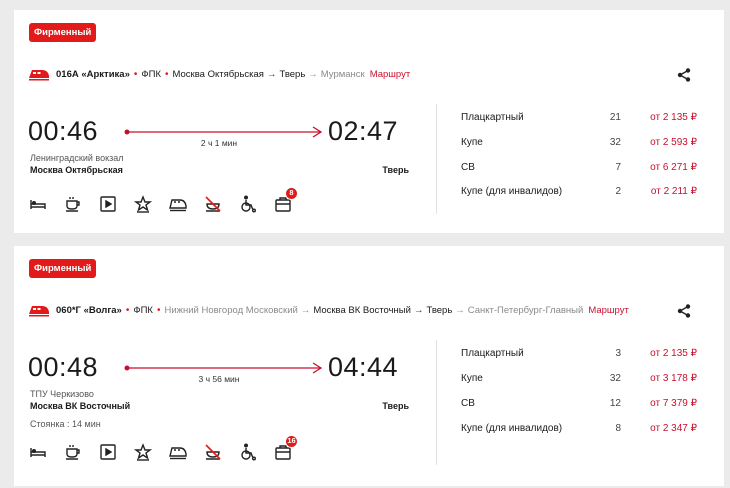 The width and height of the screenshot is (730, 488). Describe the element at coordinates (231, 310) in the screenshot. I see `route-station: Нижний Новгород Московский` at that location.